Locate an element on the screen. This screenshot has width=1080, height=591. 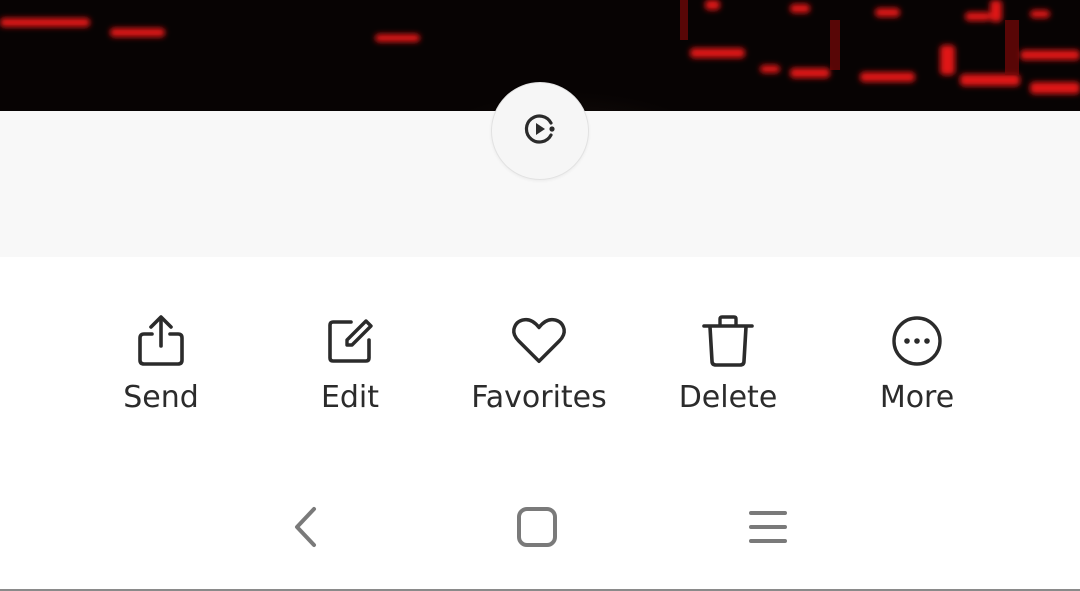
recents-icon is located at coordinates (768, 529).